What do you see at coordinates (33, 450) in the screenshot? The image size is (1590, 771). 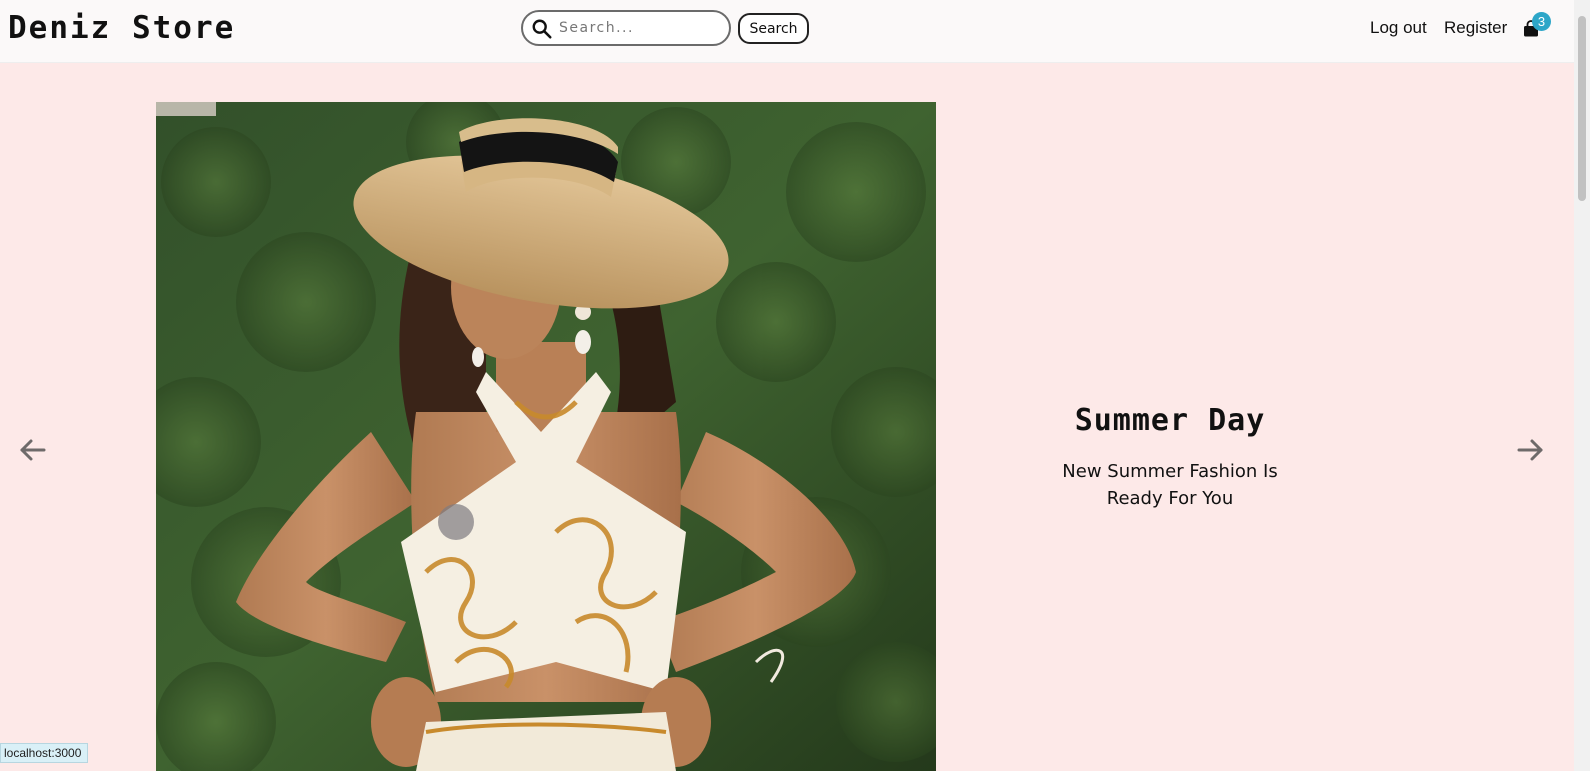 I see `arrow-left-icon` at bounding box center [33, 450].